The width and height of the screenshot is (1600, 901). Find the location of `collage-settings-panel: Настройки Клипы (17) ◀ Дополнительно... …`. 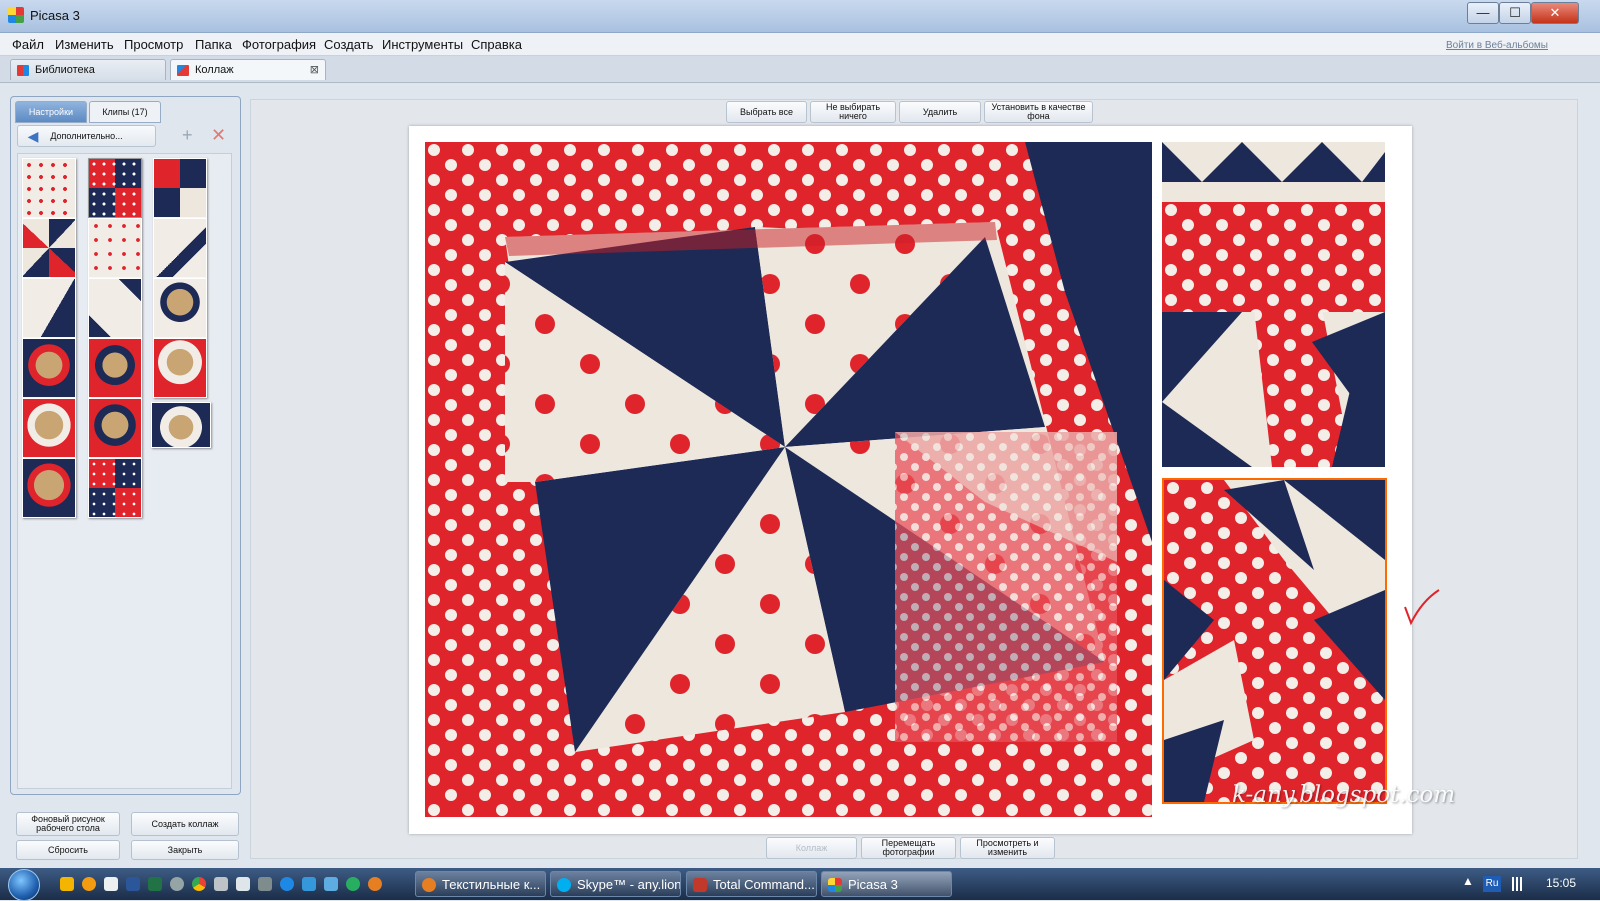

collage-settings-panel: Настройки Клипы (17) ◀ Дополнительно... … is located at coordinates (125, 445).